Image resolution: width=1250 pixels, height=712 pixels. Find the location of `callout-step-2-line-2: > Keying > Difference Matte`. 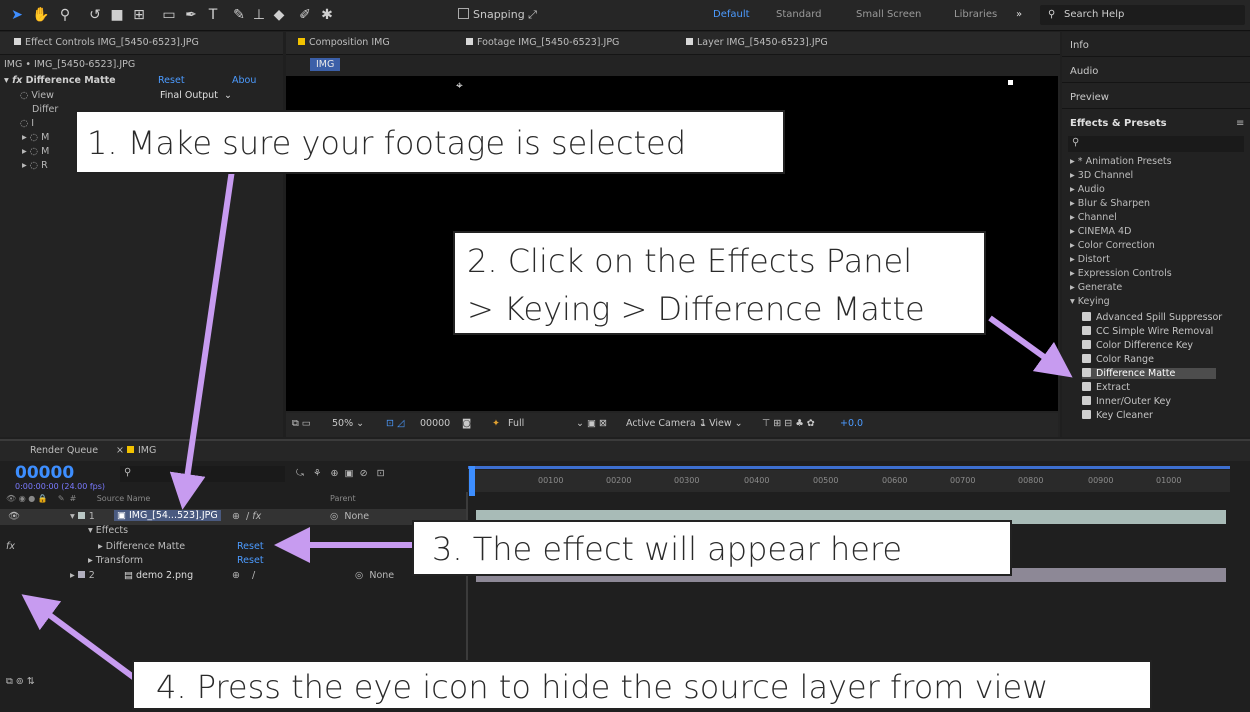

callout-step-2-line-2: > Keying > Difference Matte is located at coordinates (696, 309).